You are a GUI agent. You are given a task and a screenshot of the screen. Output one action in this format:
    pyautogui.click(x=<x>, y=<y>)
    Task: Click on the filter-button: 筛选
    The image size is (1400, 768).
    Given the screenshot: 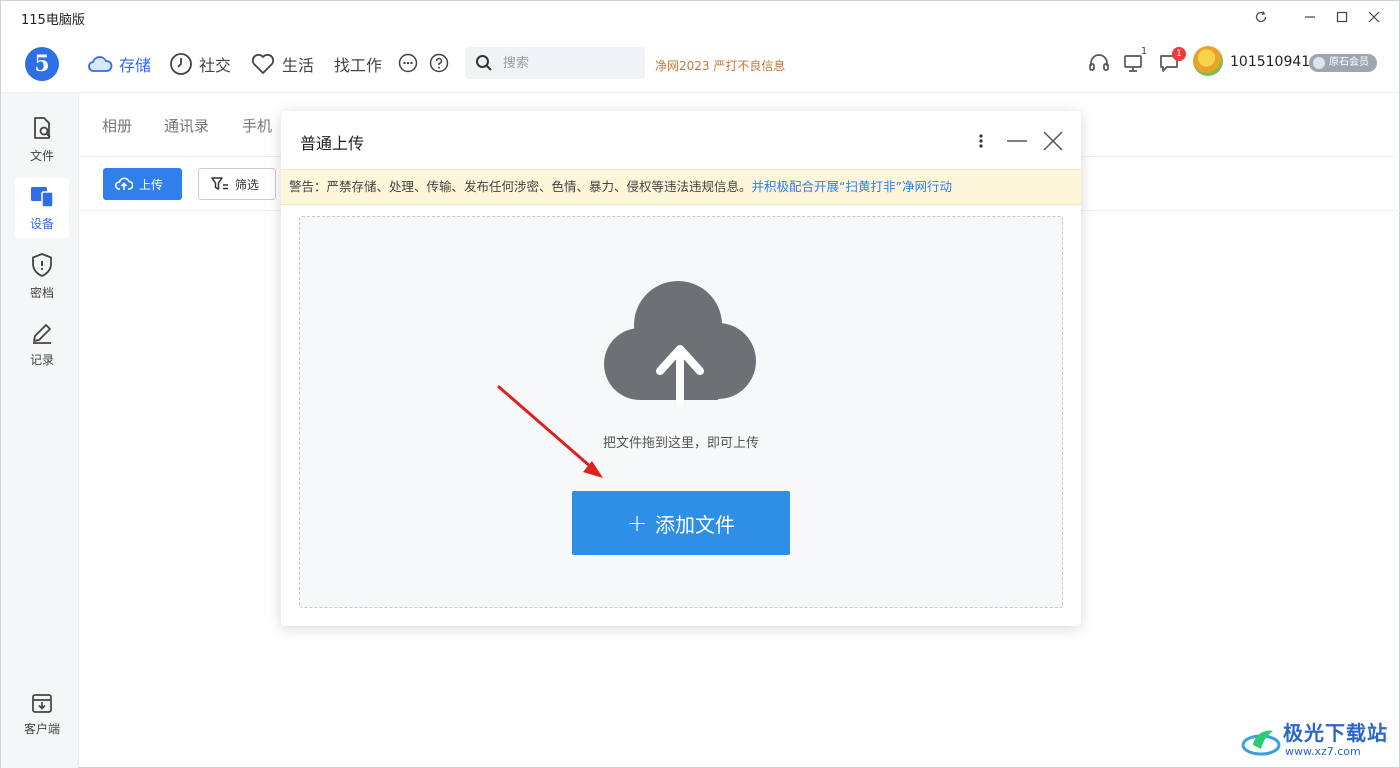 What is the action you would take?
    pyautogui.click(x=237, y=184)
    